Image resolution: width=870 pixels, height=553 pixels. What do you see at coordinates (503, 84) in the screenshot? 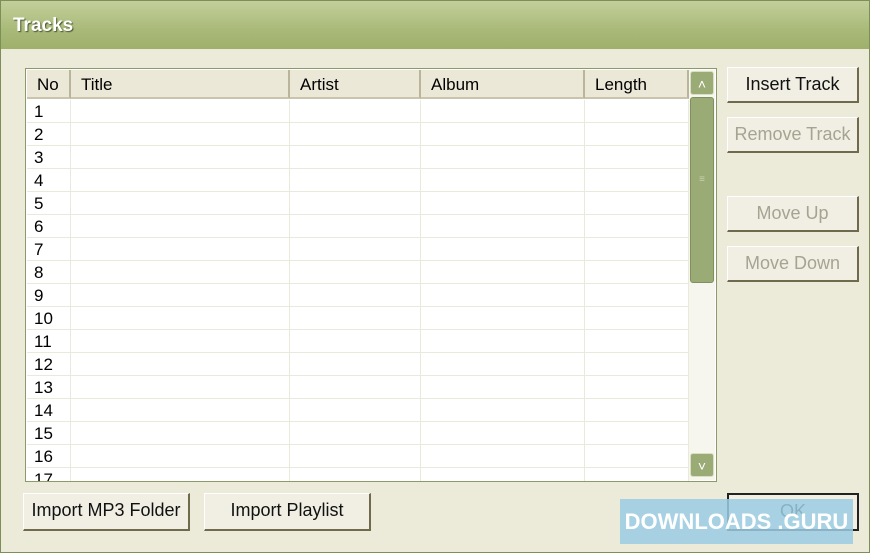
I see `column-header-album: Album` at bounding box center [503, 84].